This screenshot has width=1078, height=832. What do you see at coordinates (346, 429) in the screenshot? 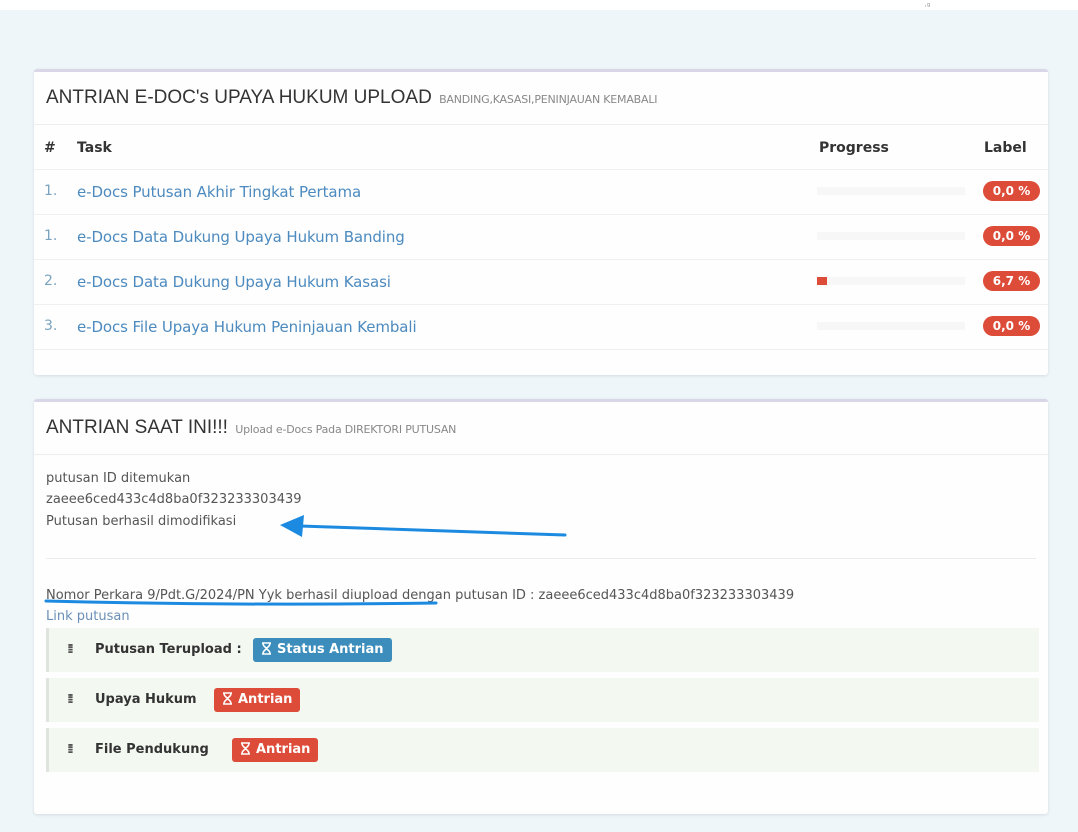
I see `panel-subtitle: Upload e-Docs Pada DIREKTORI PUTUSAN` at bounding box center [346, 429].